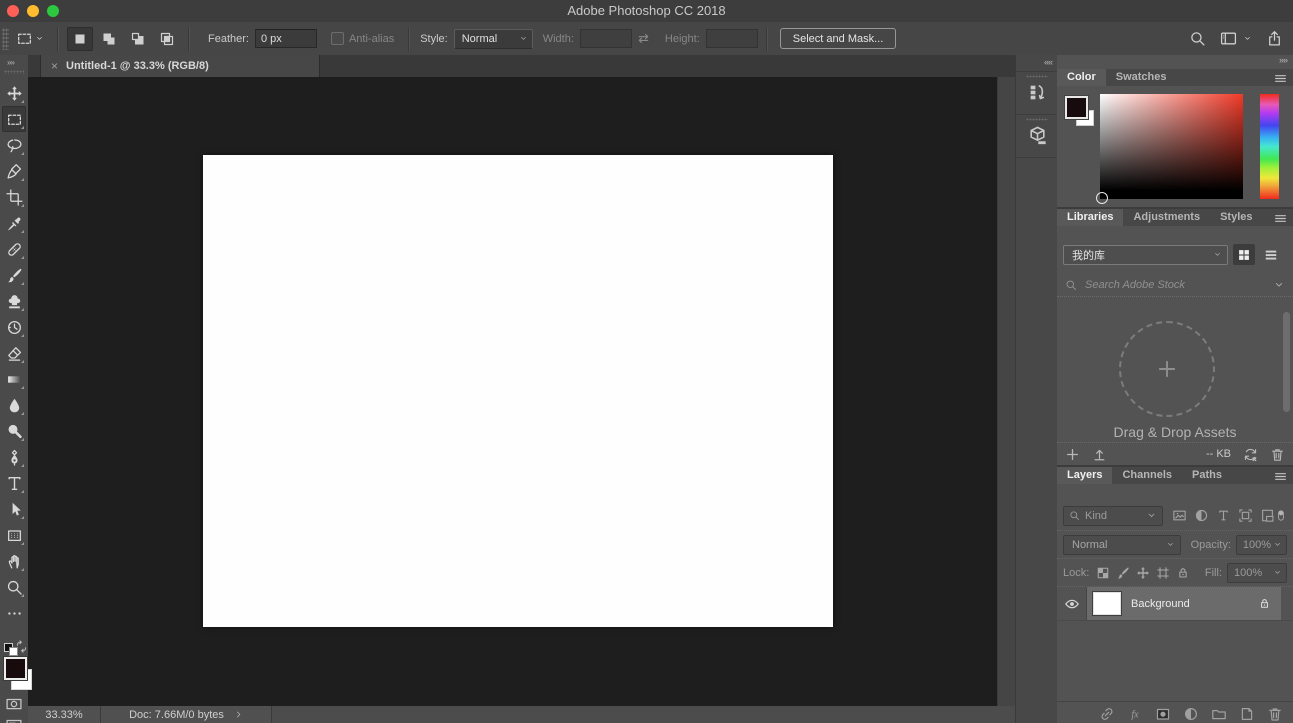  I want to click on frame-filter-icon, so click(1245, 515).